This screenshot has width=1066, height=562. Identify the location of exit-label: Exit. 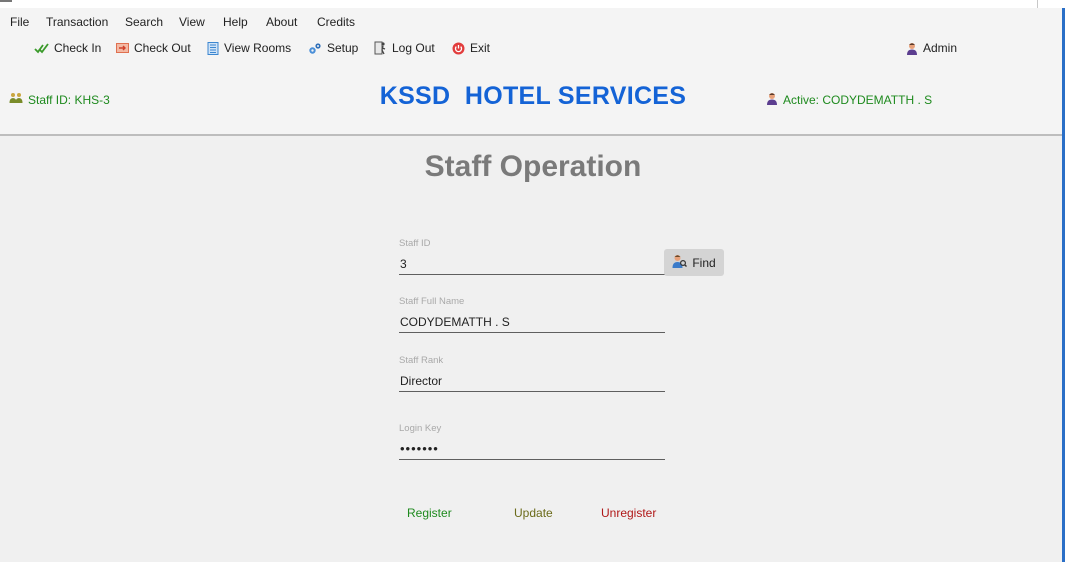
(480, 48).